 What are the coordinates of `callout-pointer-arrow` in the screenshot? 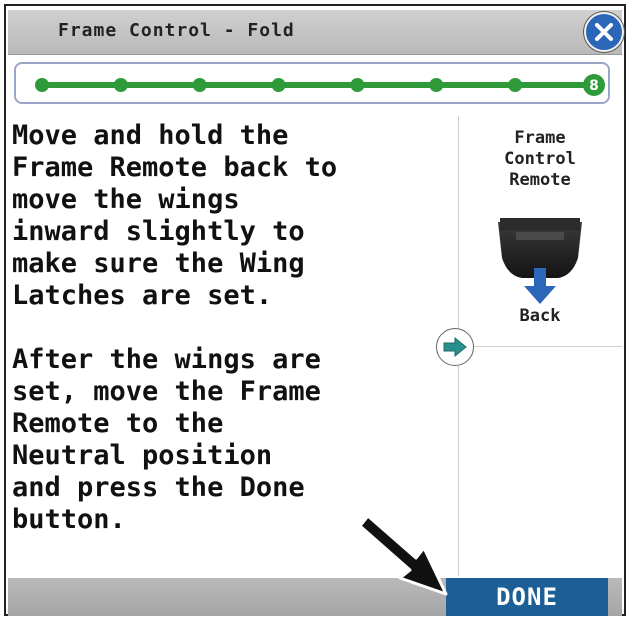 It's located at (403, 555).